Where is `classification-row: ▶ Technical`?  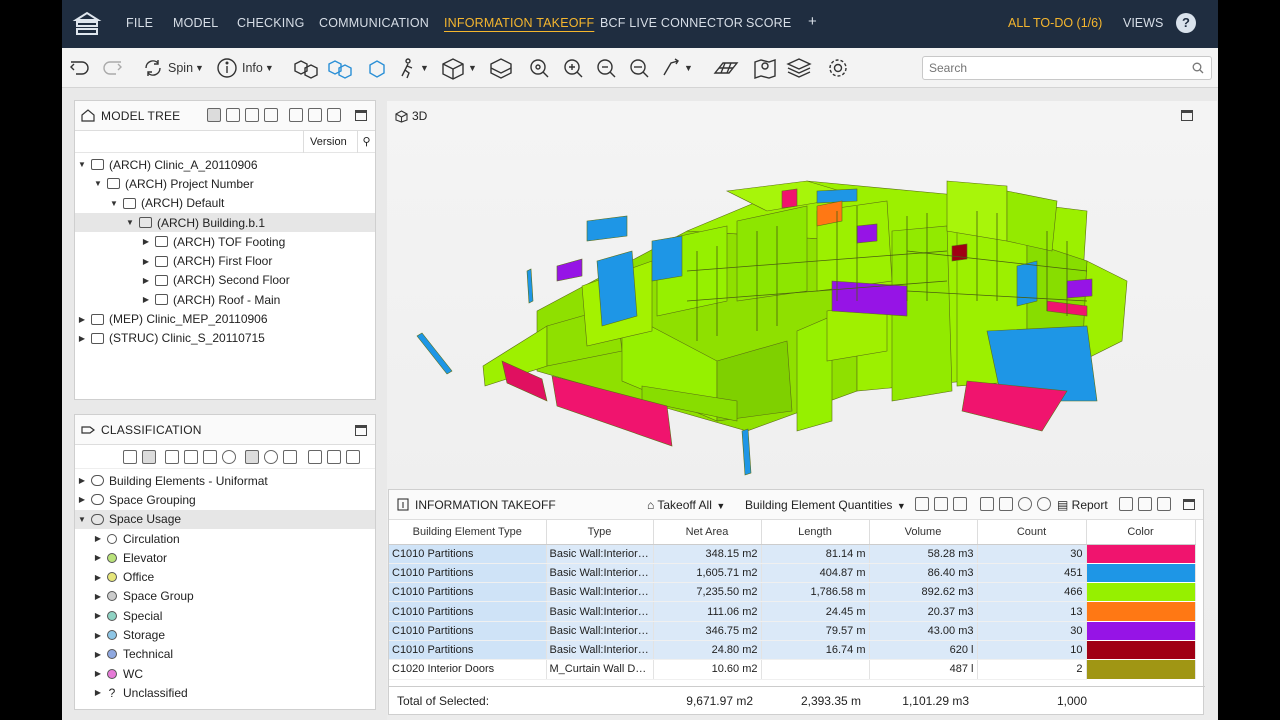 classification-row: ▶ Technical is located at coordinates (225, 654).